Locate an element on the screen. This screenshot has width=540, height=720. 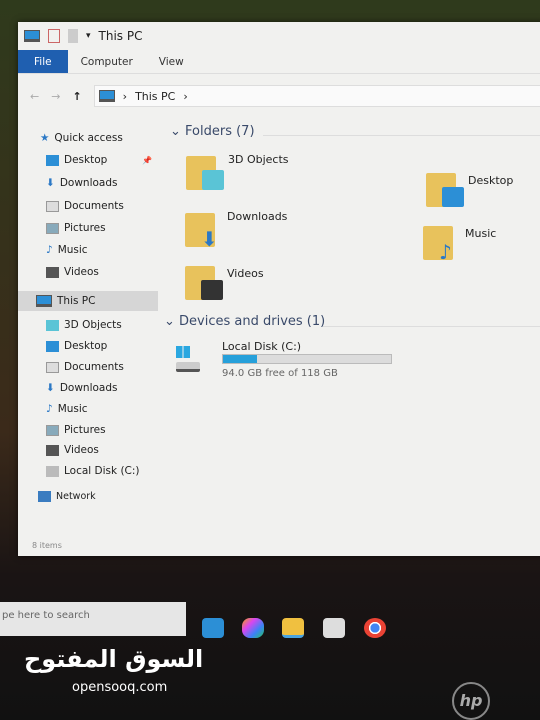
customize-dropdown-icon: ▾ is located at coordinates (88, 36).